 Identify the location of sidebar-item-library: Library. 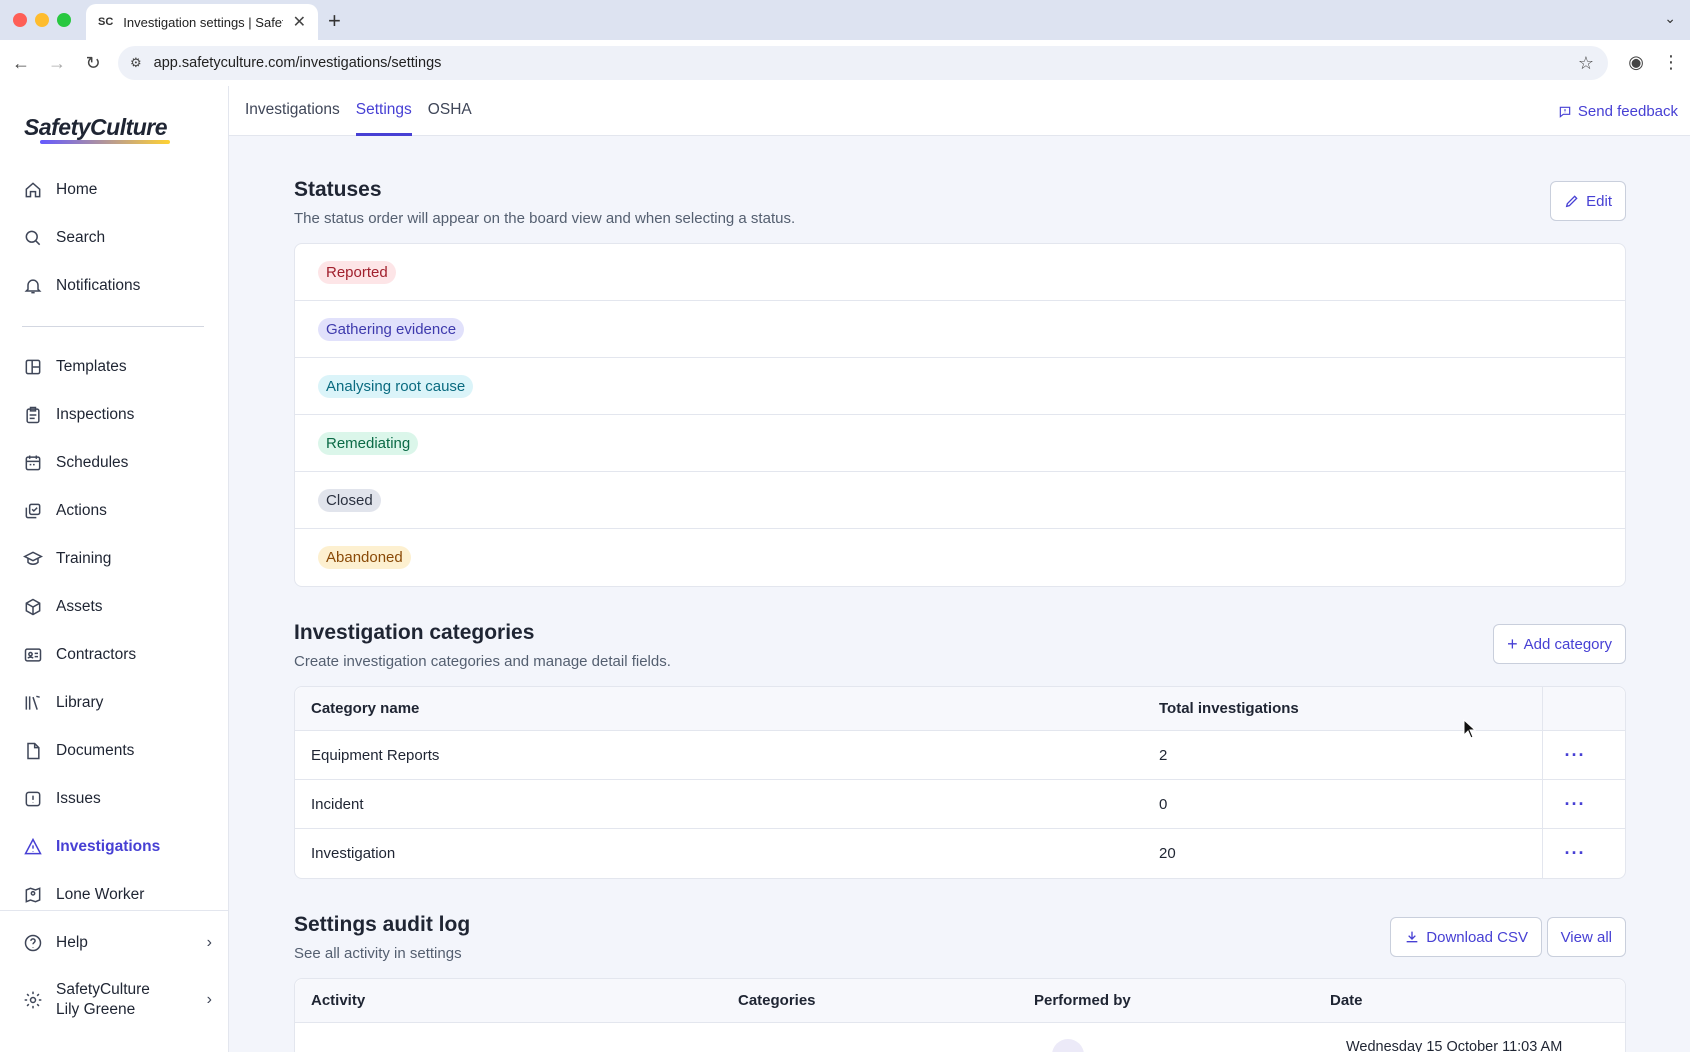
(114, 703).